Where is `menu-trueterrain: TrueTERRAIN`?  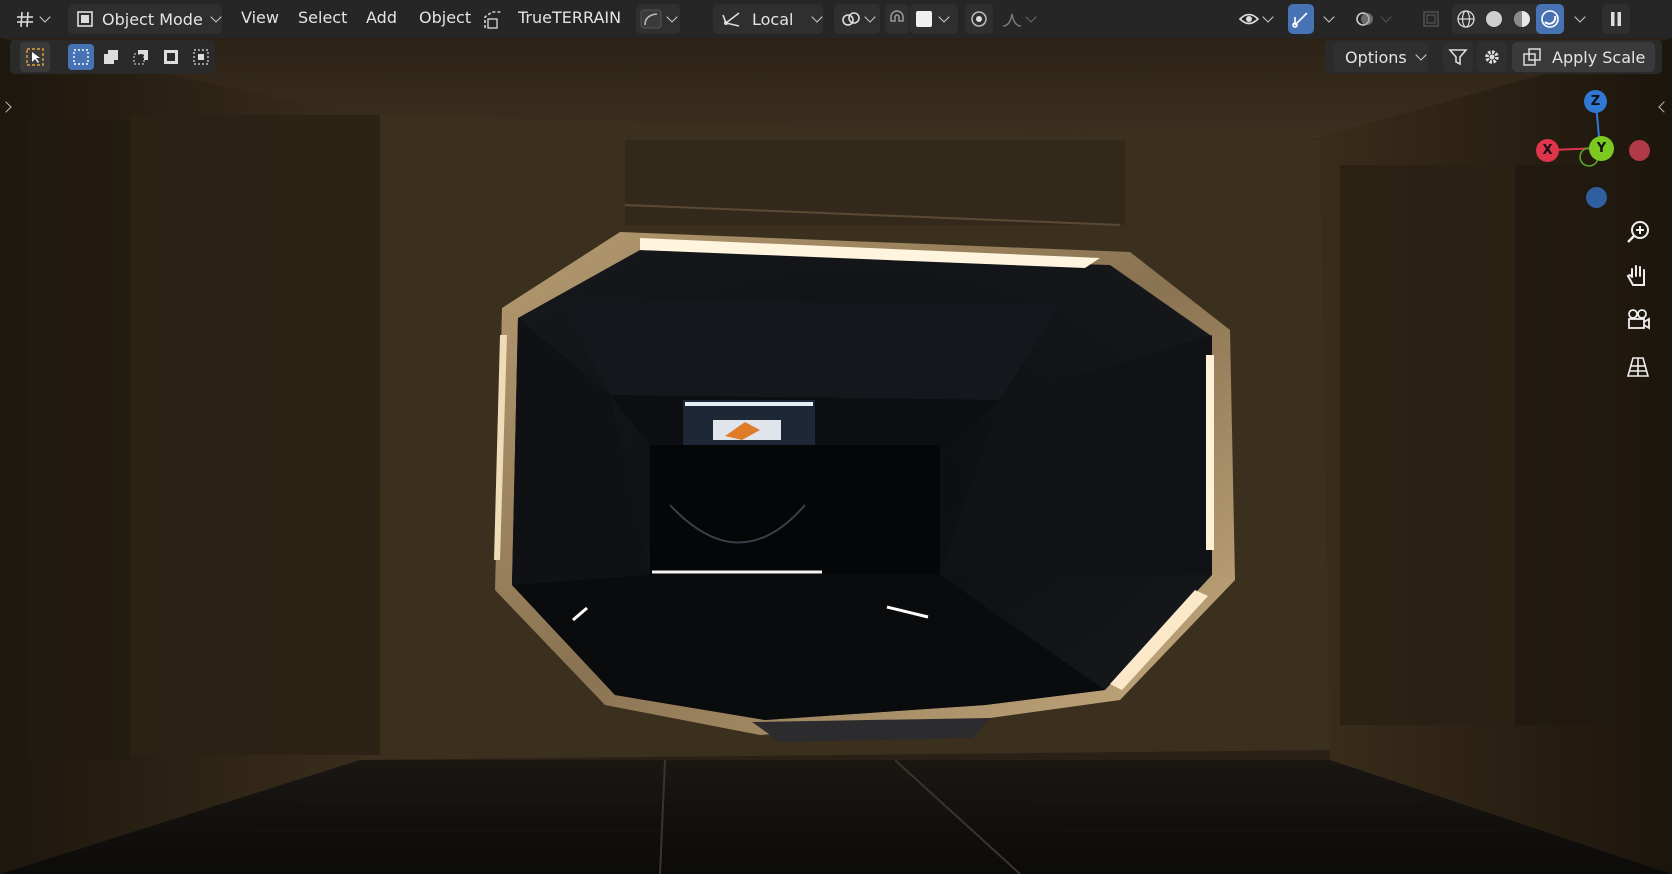 menu-trueterrain: TrueTERRAIN is located at coordinates (569, 17).